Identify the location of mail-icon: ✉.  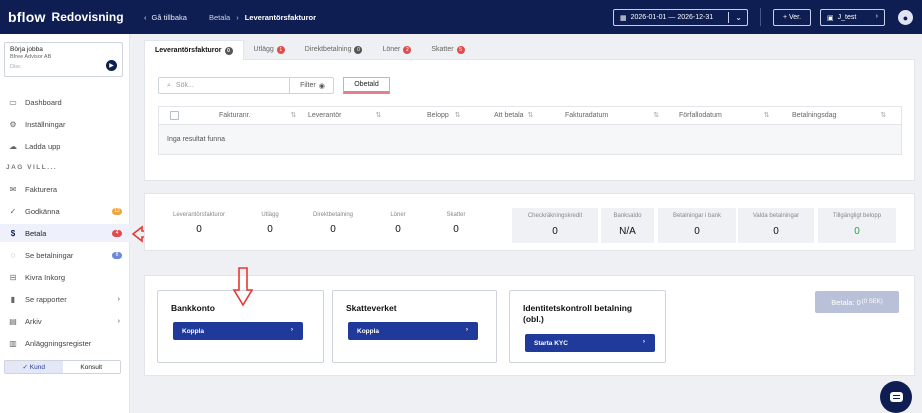
(13, 189).